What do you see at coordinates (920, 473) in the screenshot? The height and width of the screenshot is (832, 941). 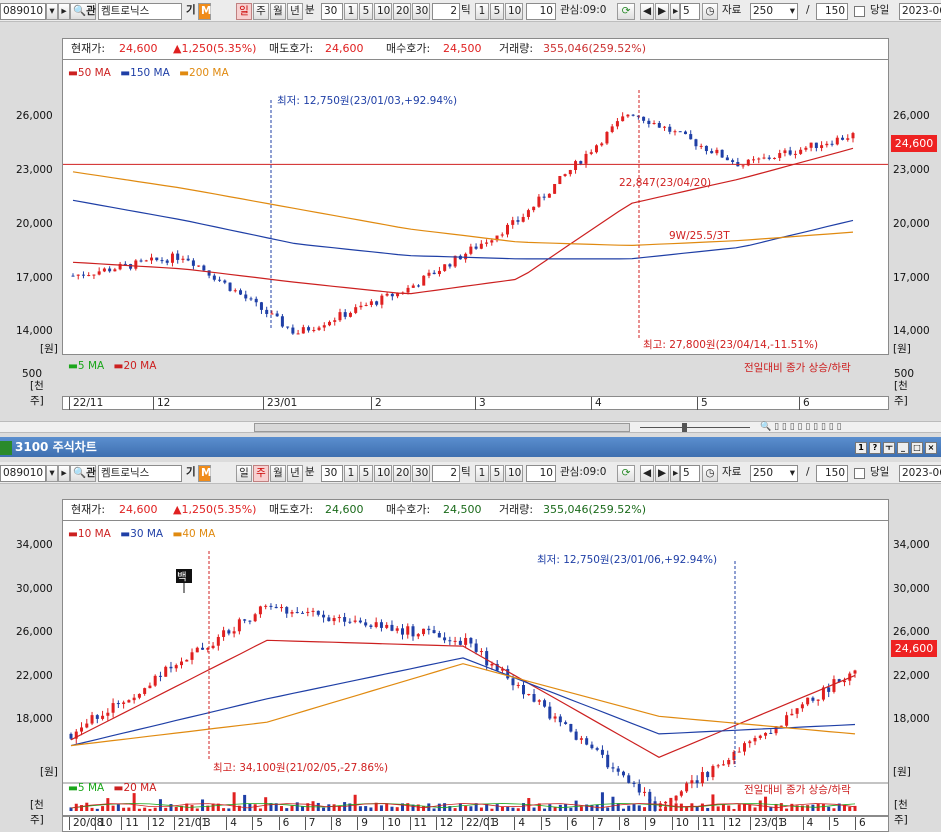 I see `date-input-2: 2023-06` at bounding box center [920, 473].